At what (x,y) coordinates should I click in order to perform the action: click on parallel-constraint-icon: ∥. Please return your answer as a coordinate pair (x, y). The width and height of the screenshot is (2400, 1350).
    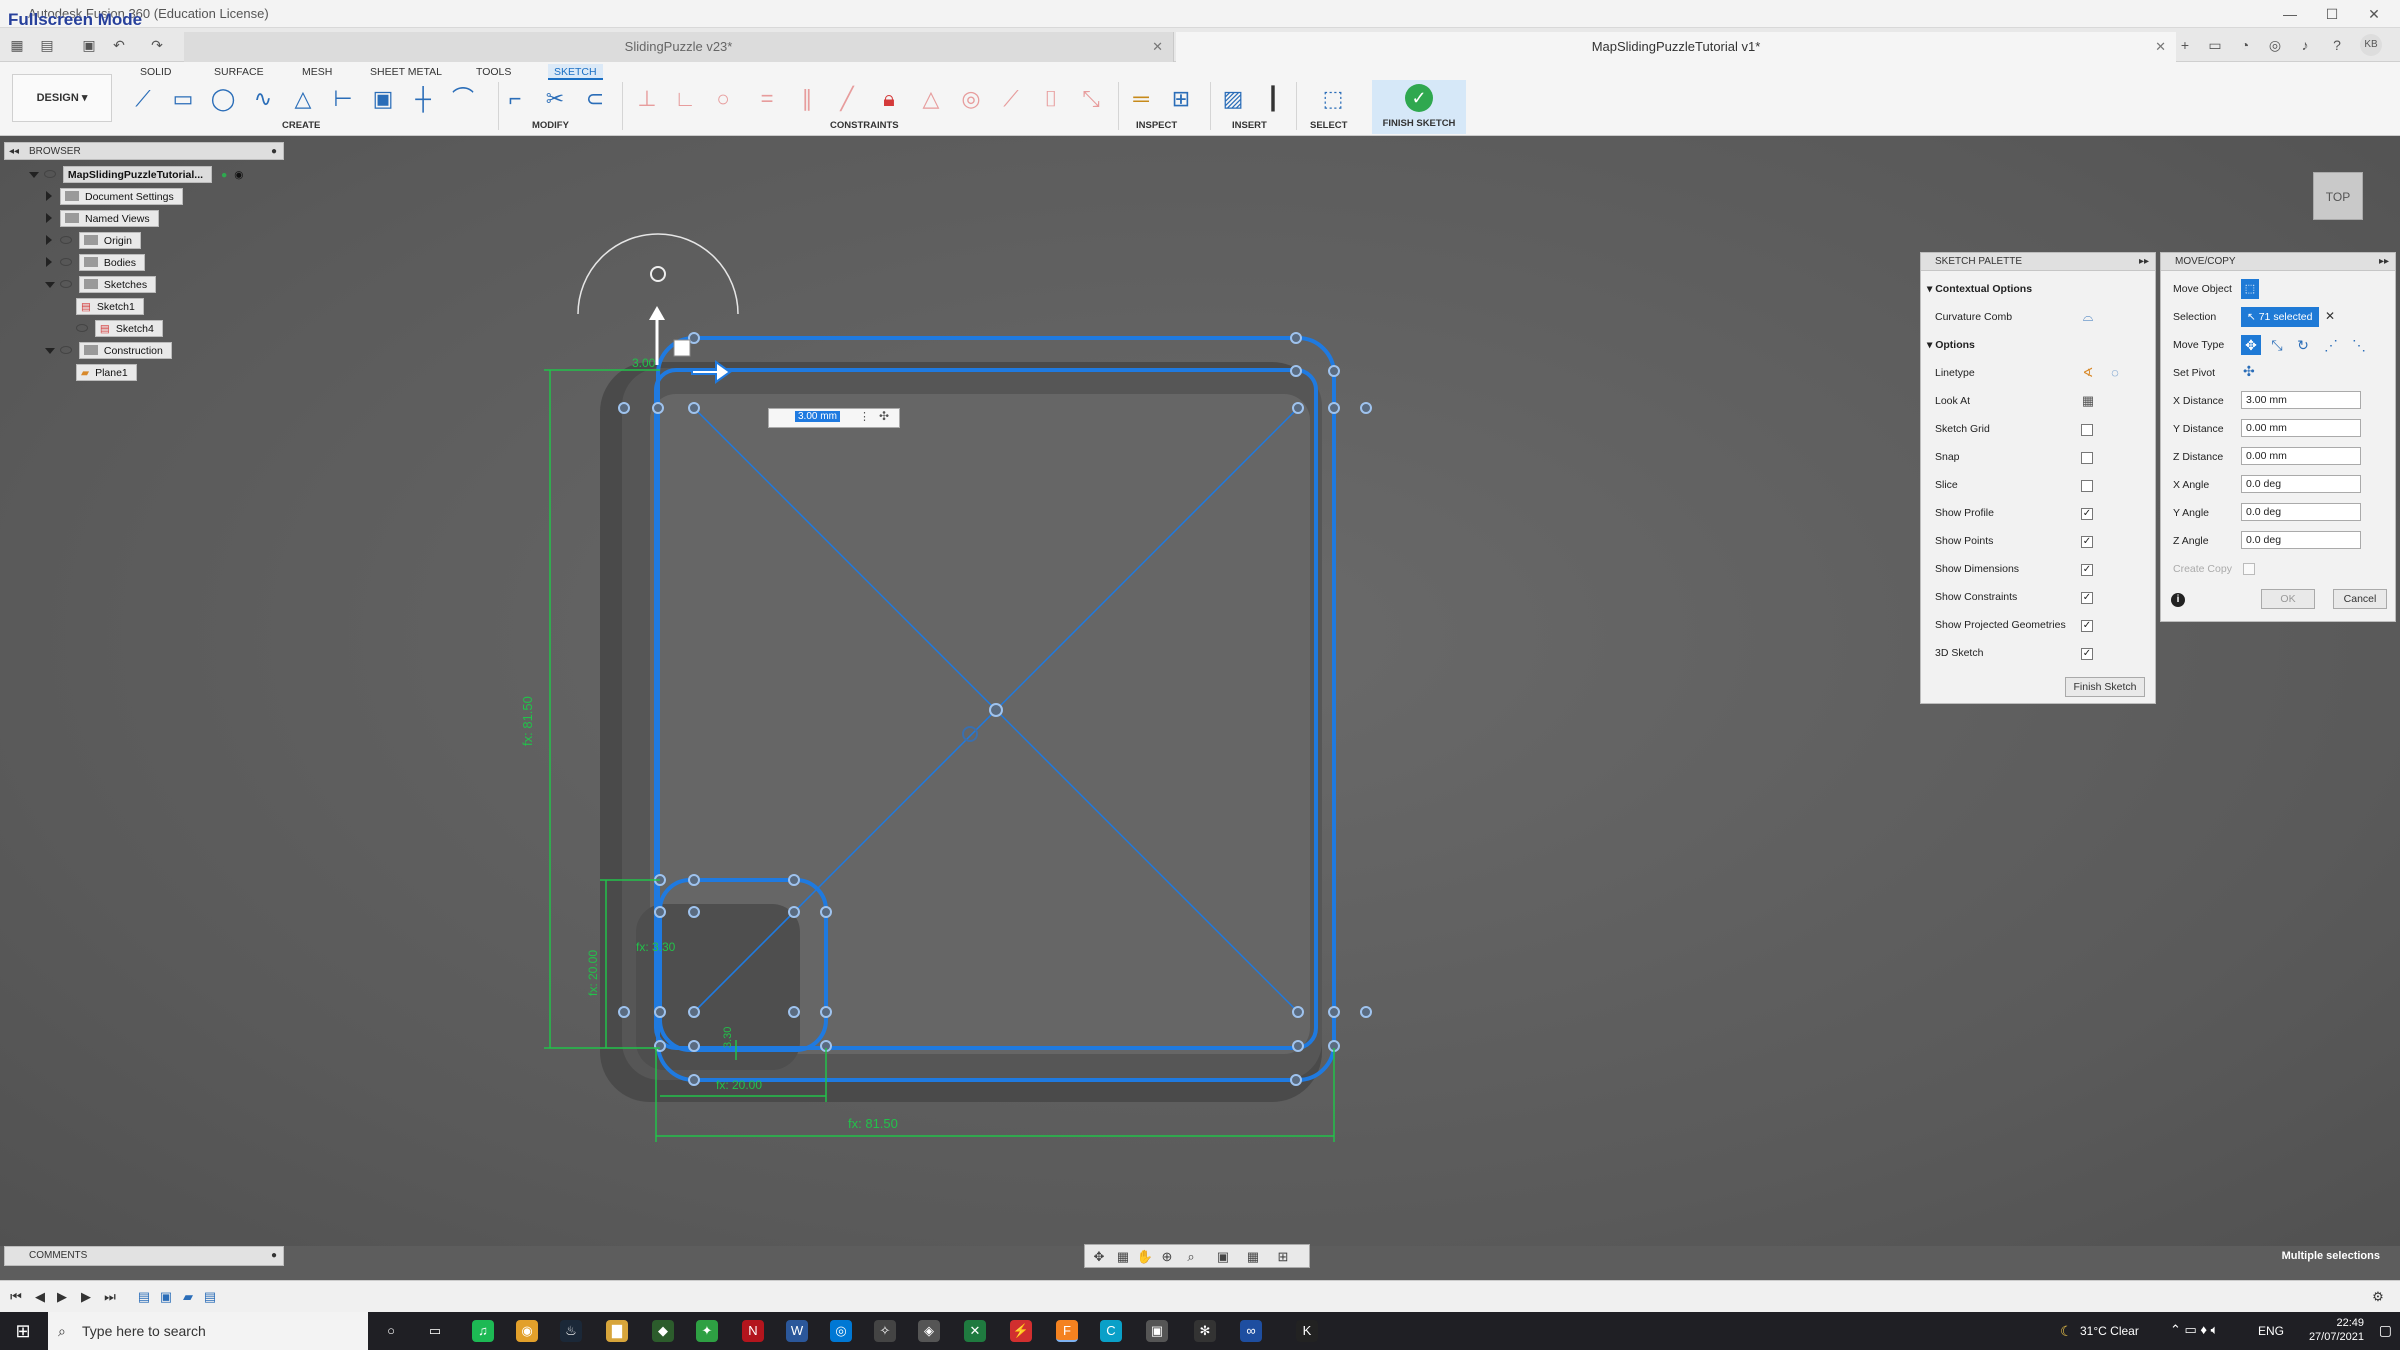
    Looking at the image, I should click on (807, 99).